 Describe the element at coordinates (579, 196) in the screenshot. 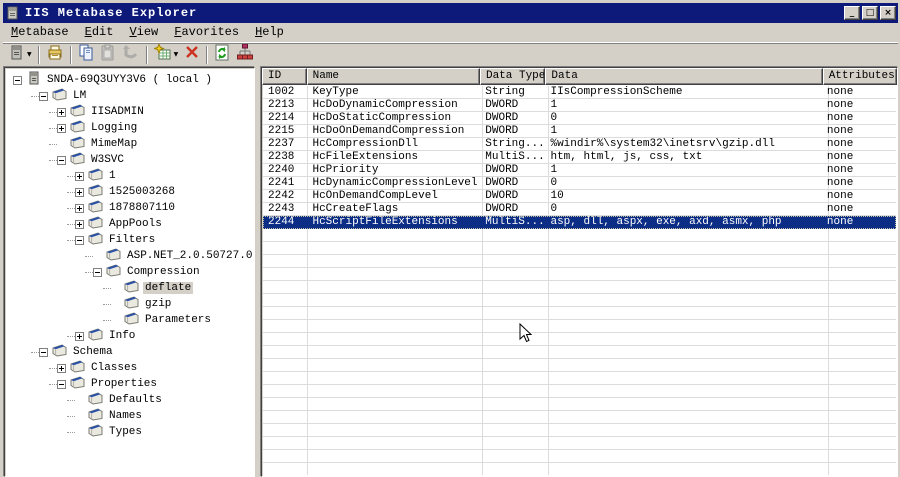

I see `property-row-2242: 2242 HcOnDemandCompLevel DWORD 10 none` at that location.